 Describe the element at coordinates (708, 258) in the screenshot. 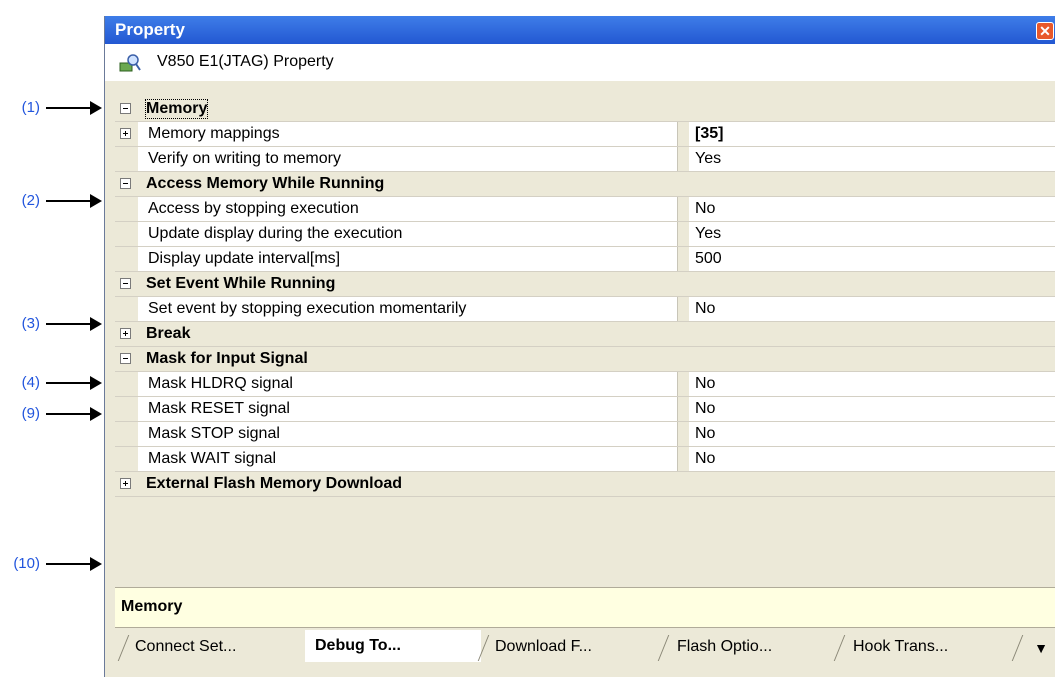

I see `property-value: 500` at that location.